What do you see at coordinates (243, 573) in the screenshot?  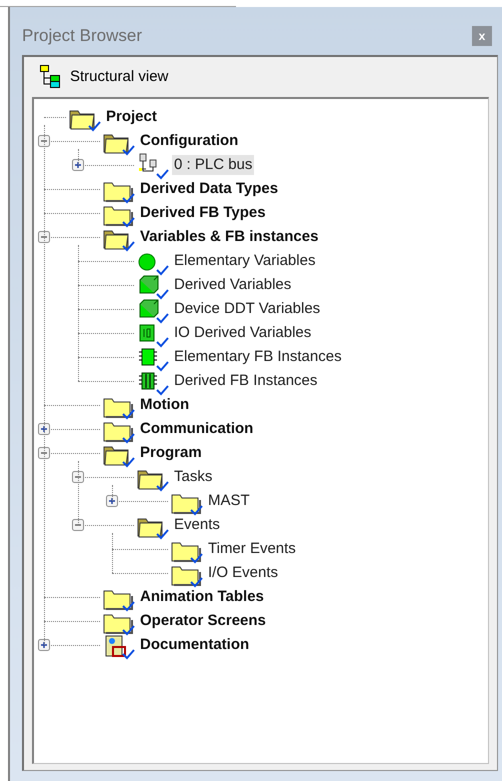 I see `tree-item: I/O Events` at bounding box center [243, 573].